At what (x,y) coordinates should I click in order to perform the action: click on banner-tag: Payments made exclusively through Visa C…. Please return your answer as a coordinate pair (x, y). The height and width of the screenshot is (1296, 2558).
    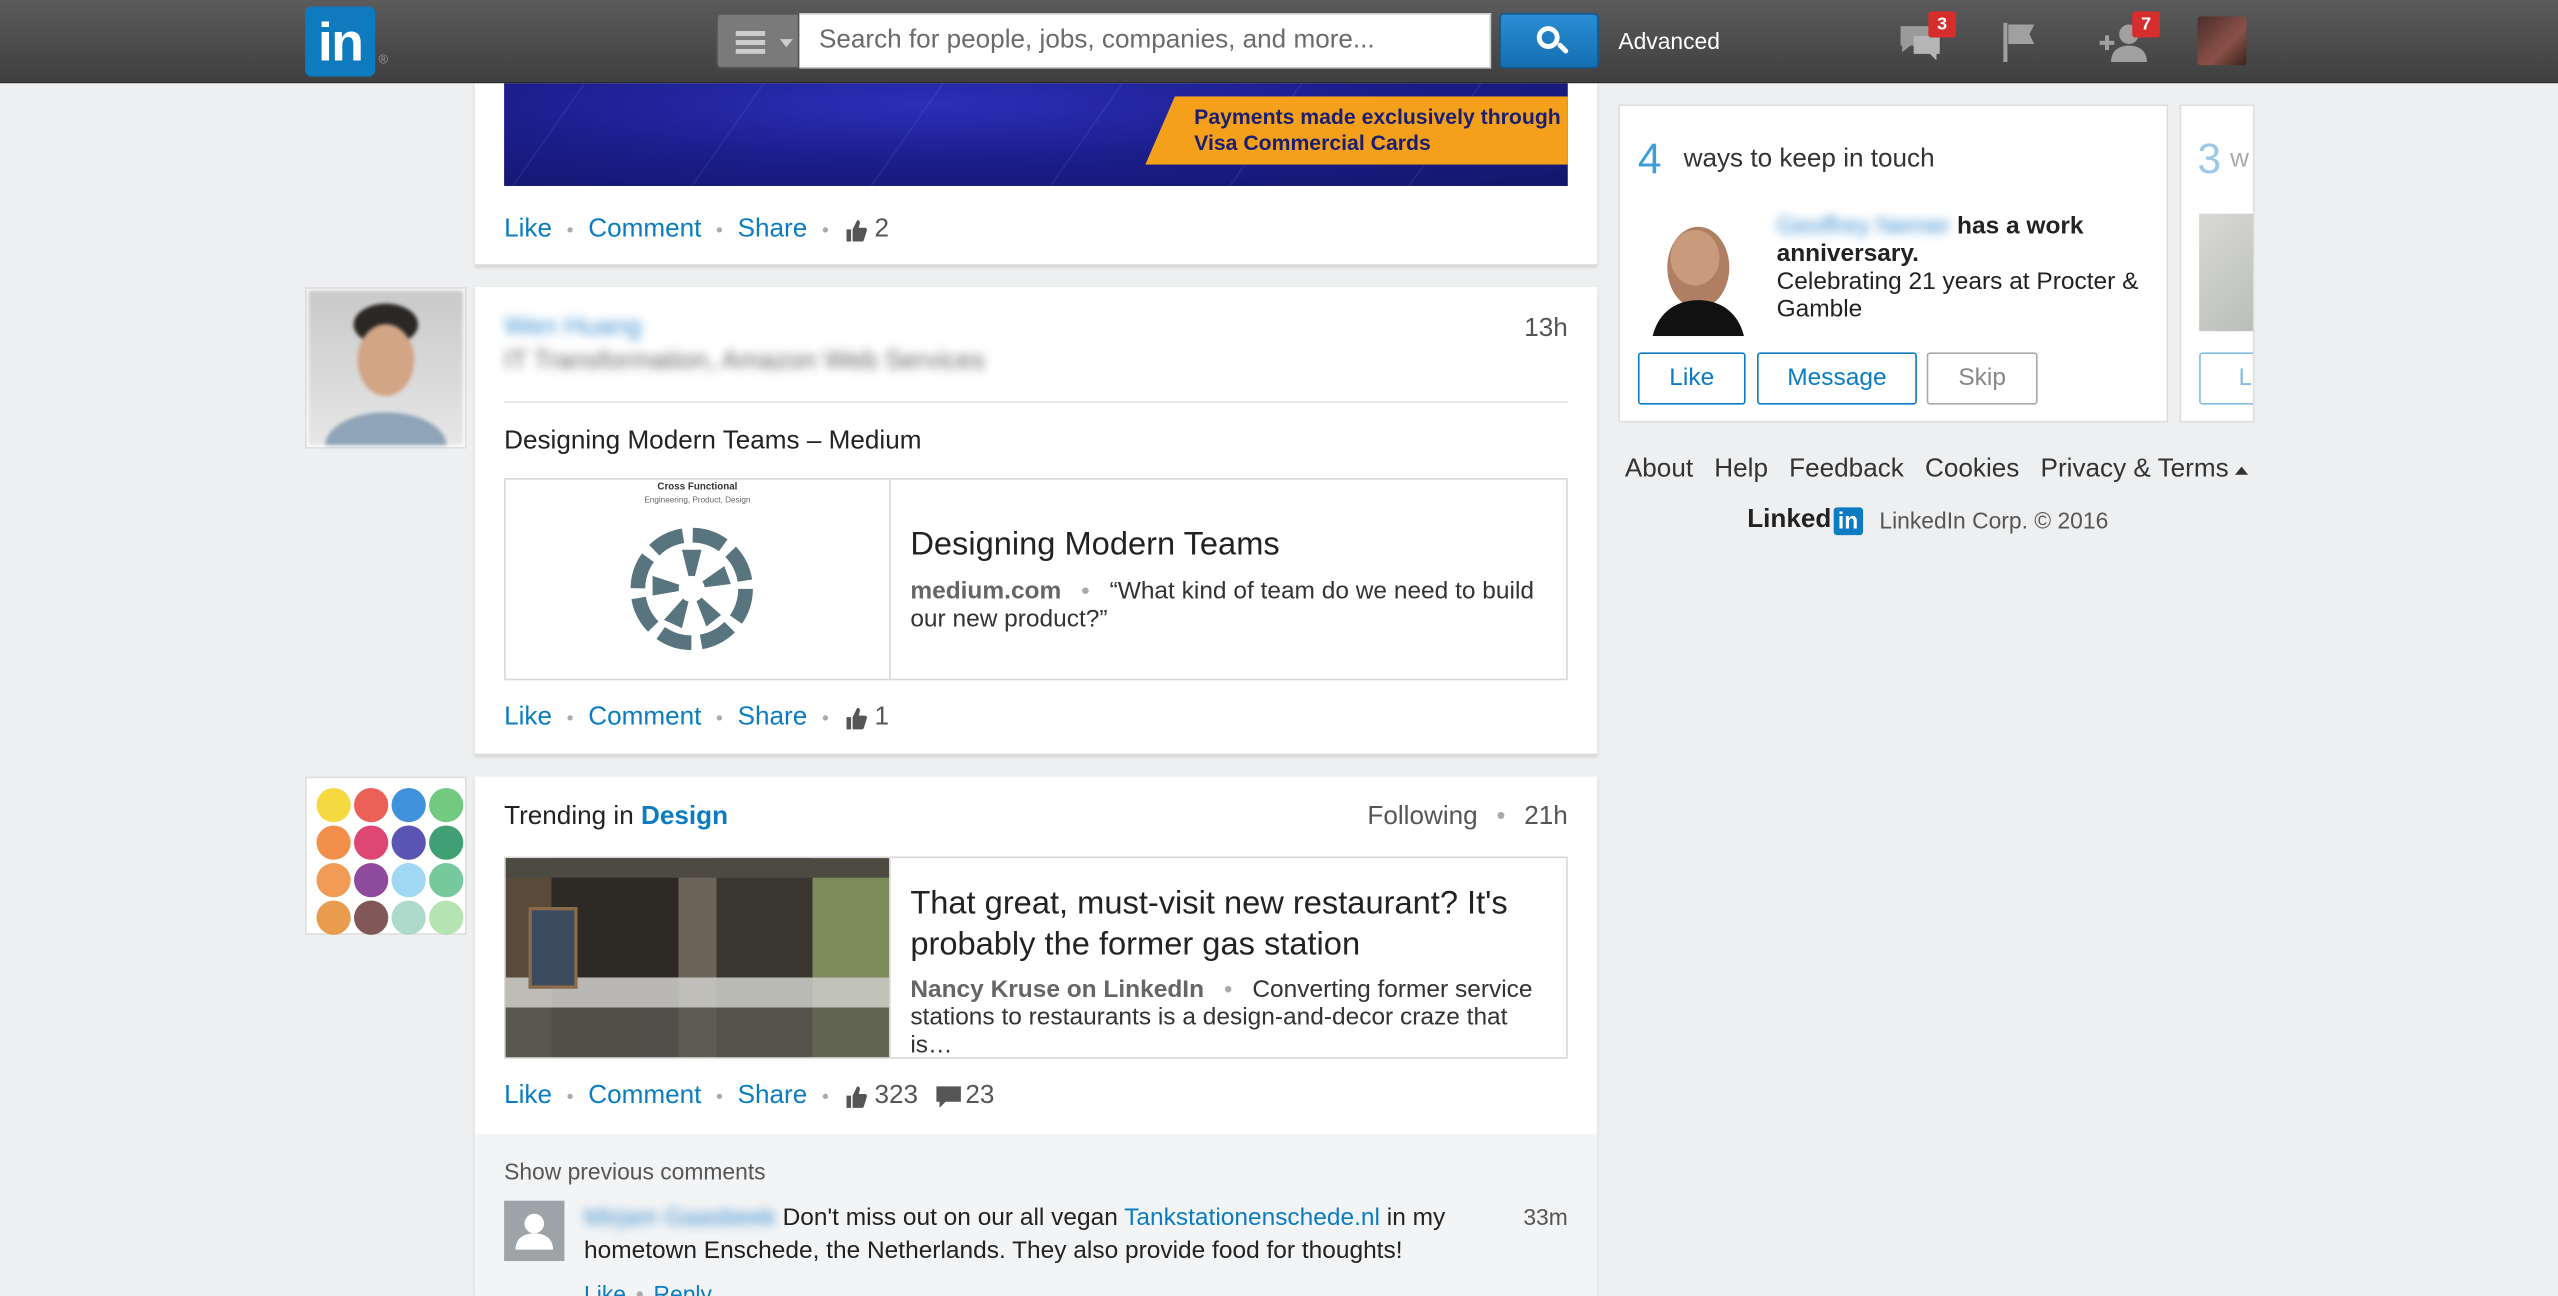
    Looking at the image, I should click on (1356, 130).